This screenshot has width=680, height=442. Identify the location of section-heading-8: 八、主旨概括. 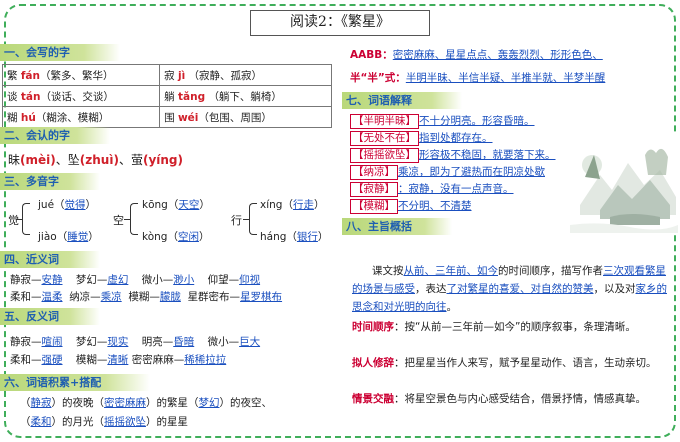
(397, 226).